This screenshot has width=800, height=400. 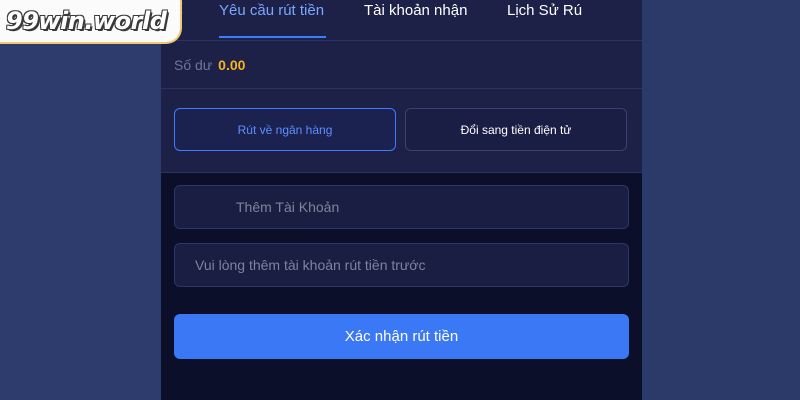 What do you see at coordinates (415, 10) in the screenshot?
I see `tab-receiving-account: Tài khoản nhận` at bounding box center [415, 10].